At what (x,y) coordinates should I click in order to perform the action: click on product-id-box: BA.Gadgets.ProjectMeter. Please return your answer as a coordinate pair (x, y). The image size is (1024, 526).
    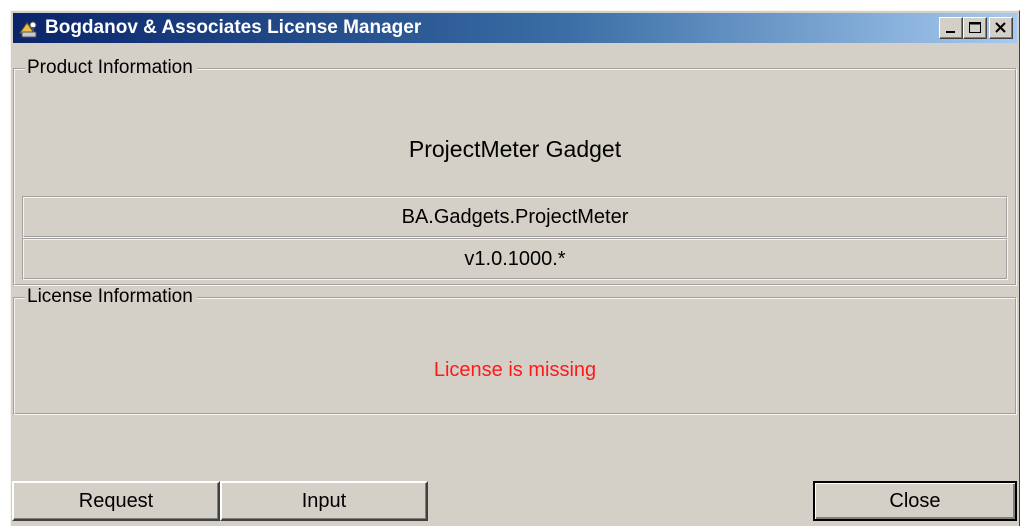
    Looking at the image, I should click on (515, 217).